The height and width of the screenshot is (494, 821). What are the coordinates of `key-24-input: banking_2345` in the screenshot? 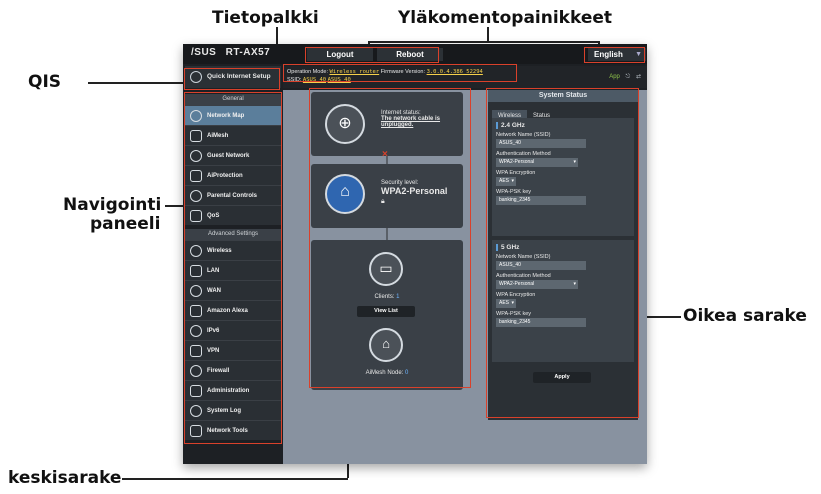 It's located at (541, 200).